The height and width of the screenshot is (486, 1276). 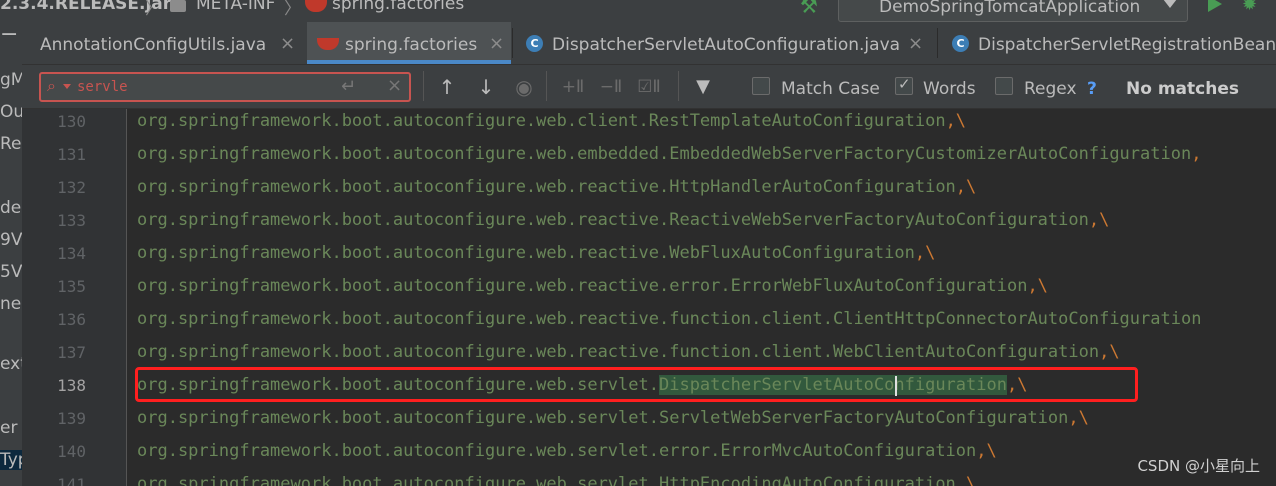 What do you see at coordinates (1050, 89) in the screenshot?
I see `regex-label: Regex` at bounding box center [1050, 89].